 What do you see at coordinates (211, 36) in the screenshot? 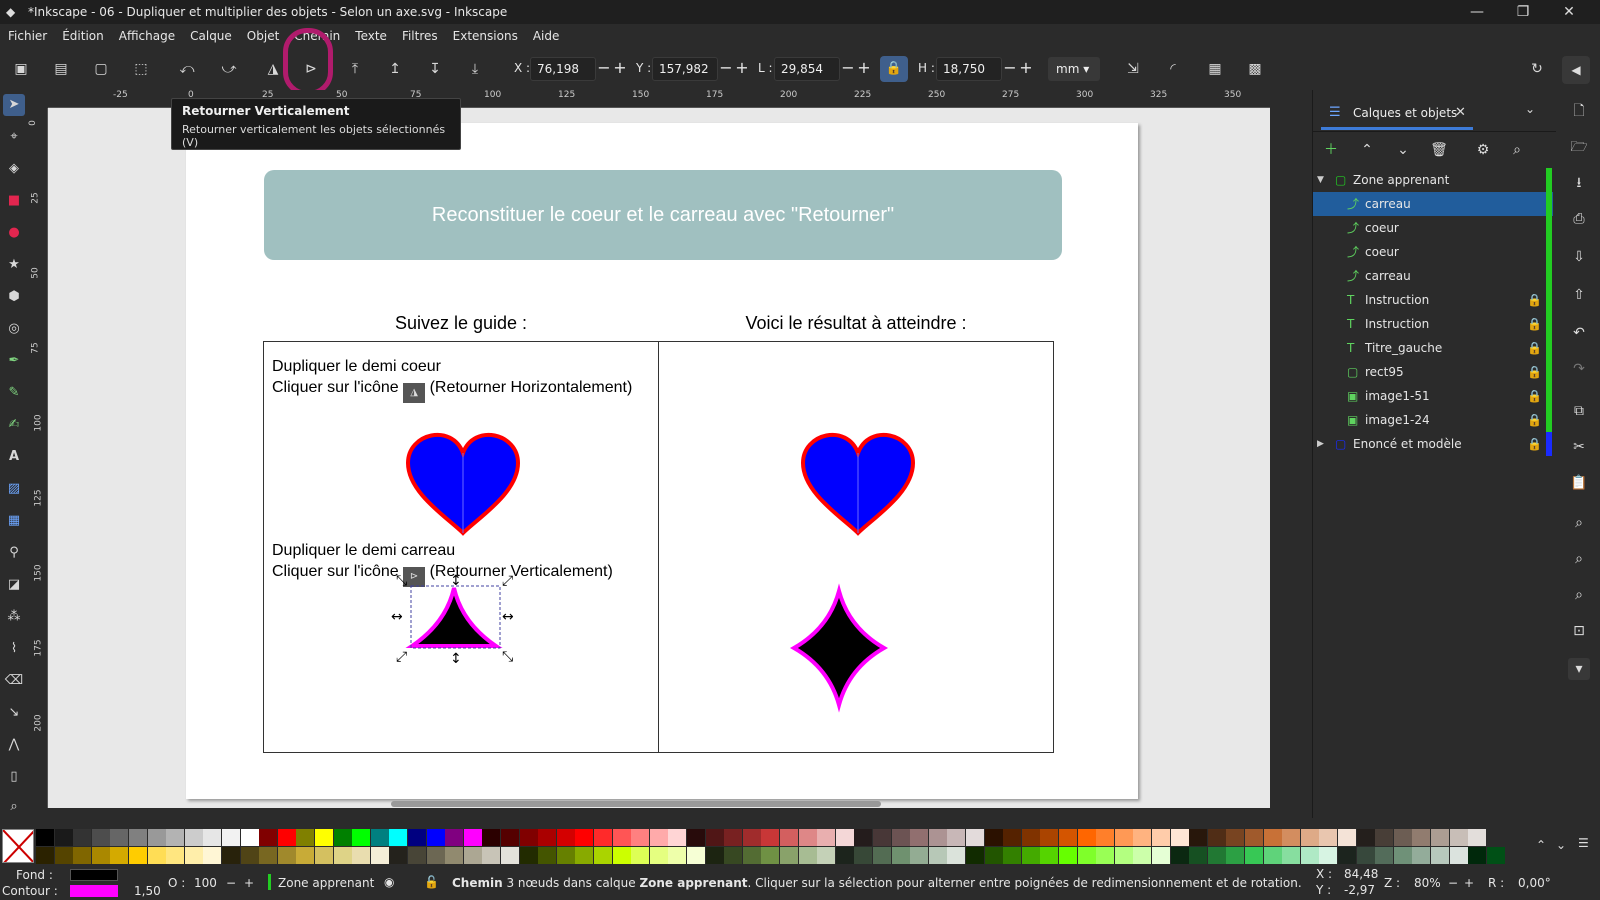
I see `menu-calque: Calque` at bounding box center [211, 36].